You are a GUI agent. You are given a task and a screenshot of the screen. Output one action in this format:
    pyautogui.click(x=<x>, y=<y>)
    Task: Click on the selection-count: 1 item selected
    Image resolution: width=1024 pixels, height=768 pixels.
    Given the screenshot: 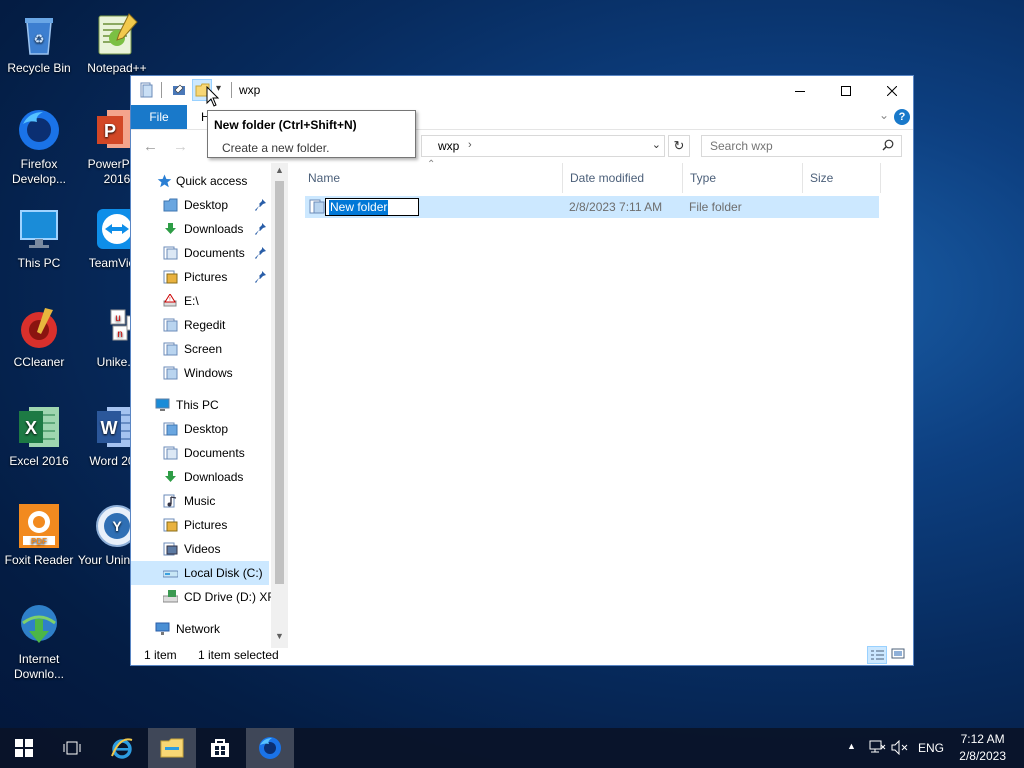 What is the action you would take?
    pyautogui.click(x=238, y=655)
    